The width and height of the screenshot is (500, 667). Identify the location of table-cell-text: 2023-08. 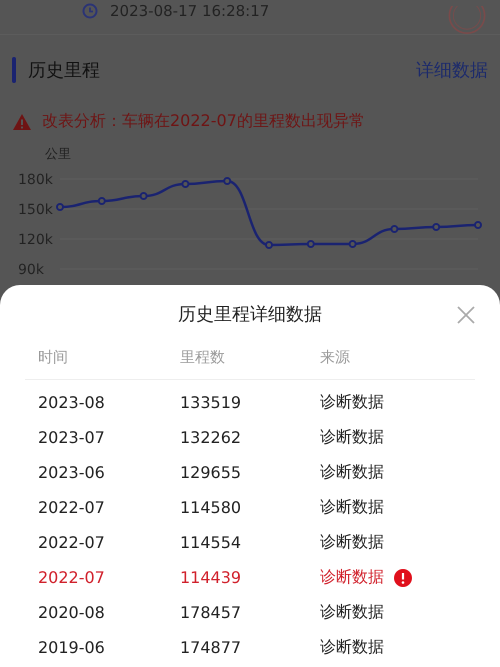
(71, 402).